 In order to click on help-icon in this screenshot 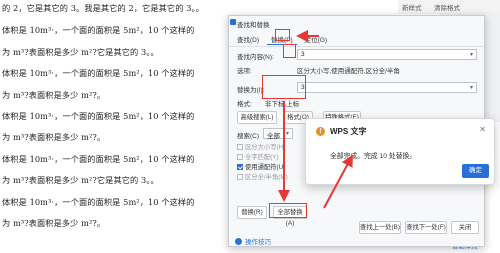, I will do `click(238, 241)`.